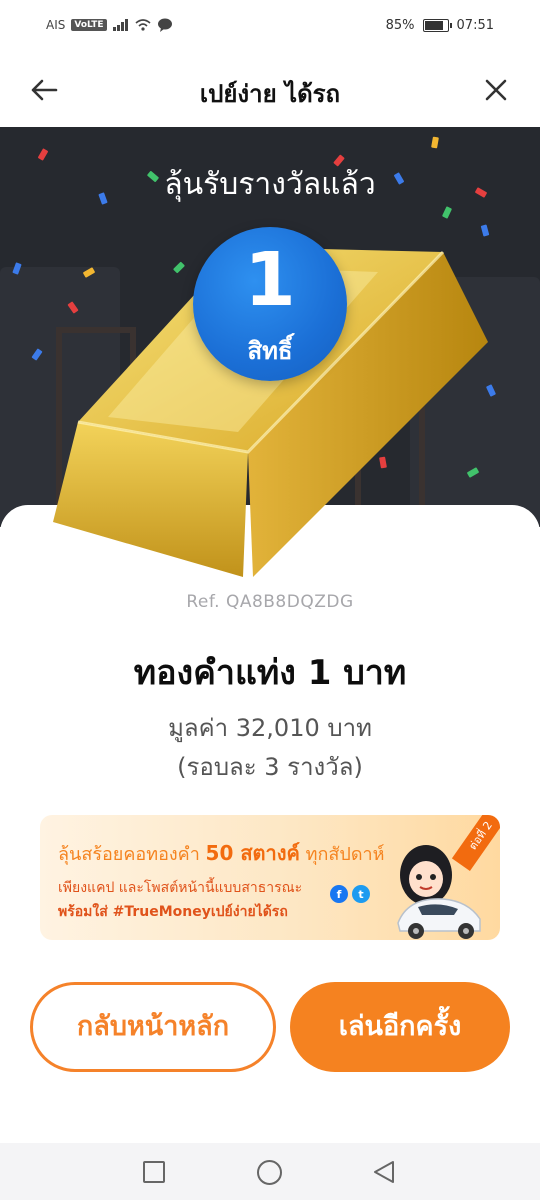 The width and height of the screenshot is (540, 1200). I want to click on close-button, so click(496, 90).